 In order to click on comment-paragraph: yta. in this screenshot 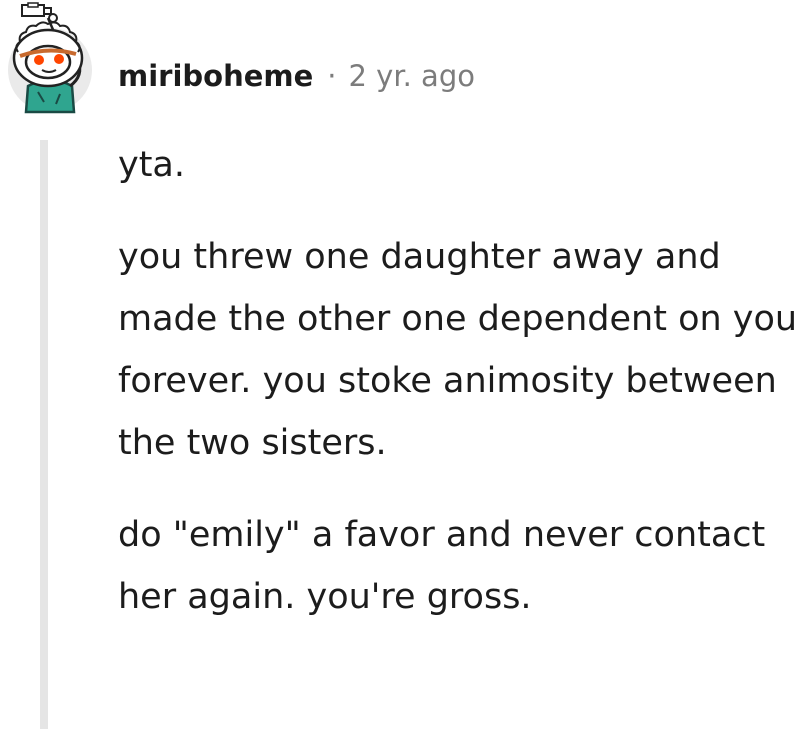, I will do `click(152, 165)`.